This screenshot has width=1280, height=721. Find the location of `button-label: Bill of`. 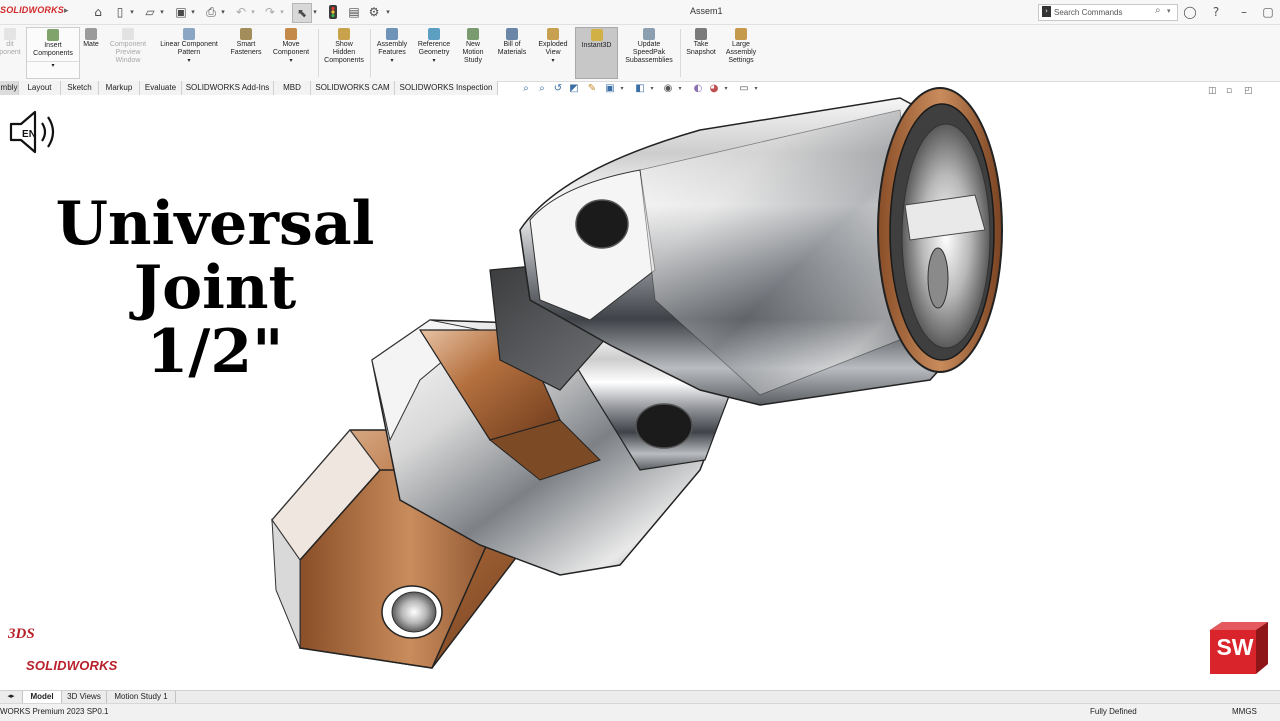

button-label: Bill of is located at coordinates (512, 44).